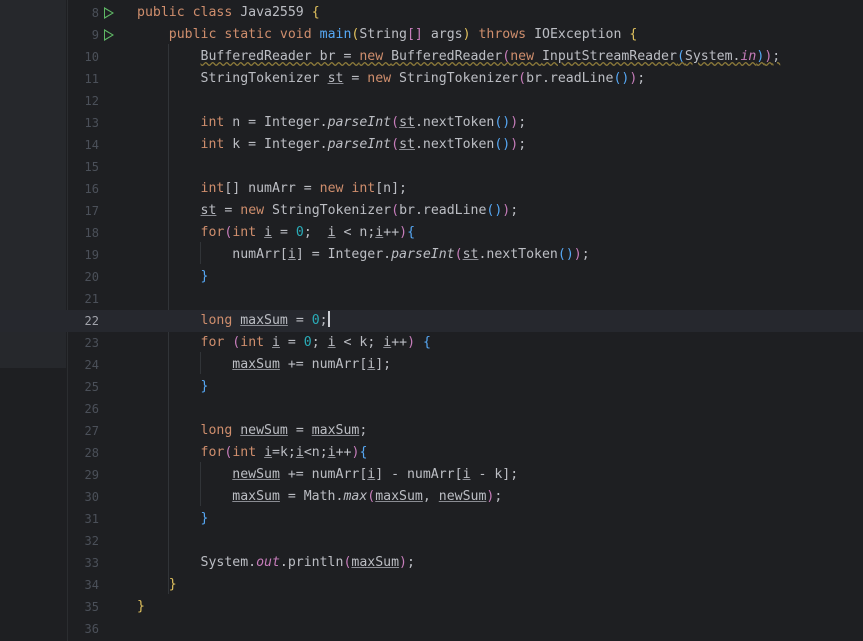  What do you see at coordinates (347, 188) in the screenshot?
I see `code-token: new int` at bounding box center [347, 188].